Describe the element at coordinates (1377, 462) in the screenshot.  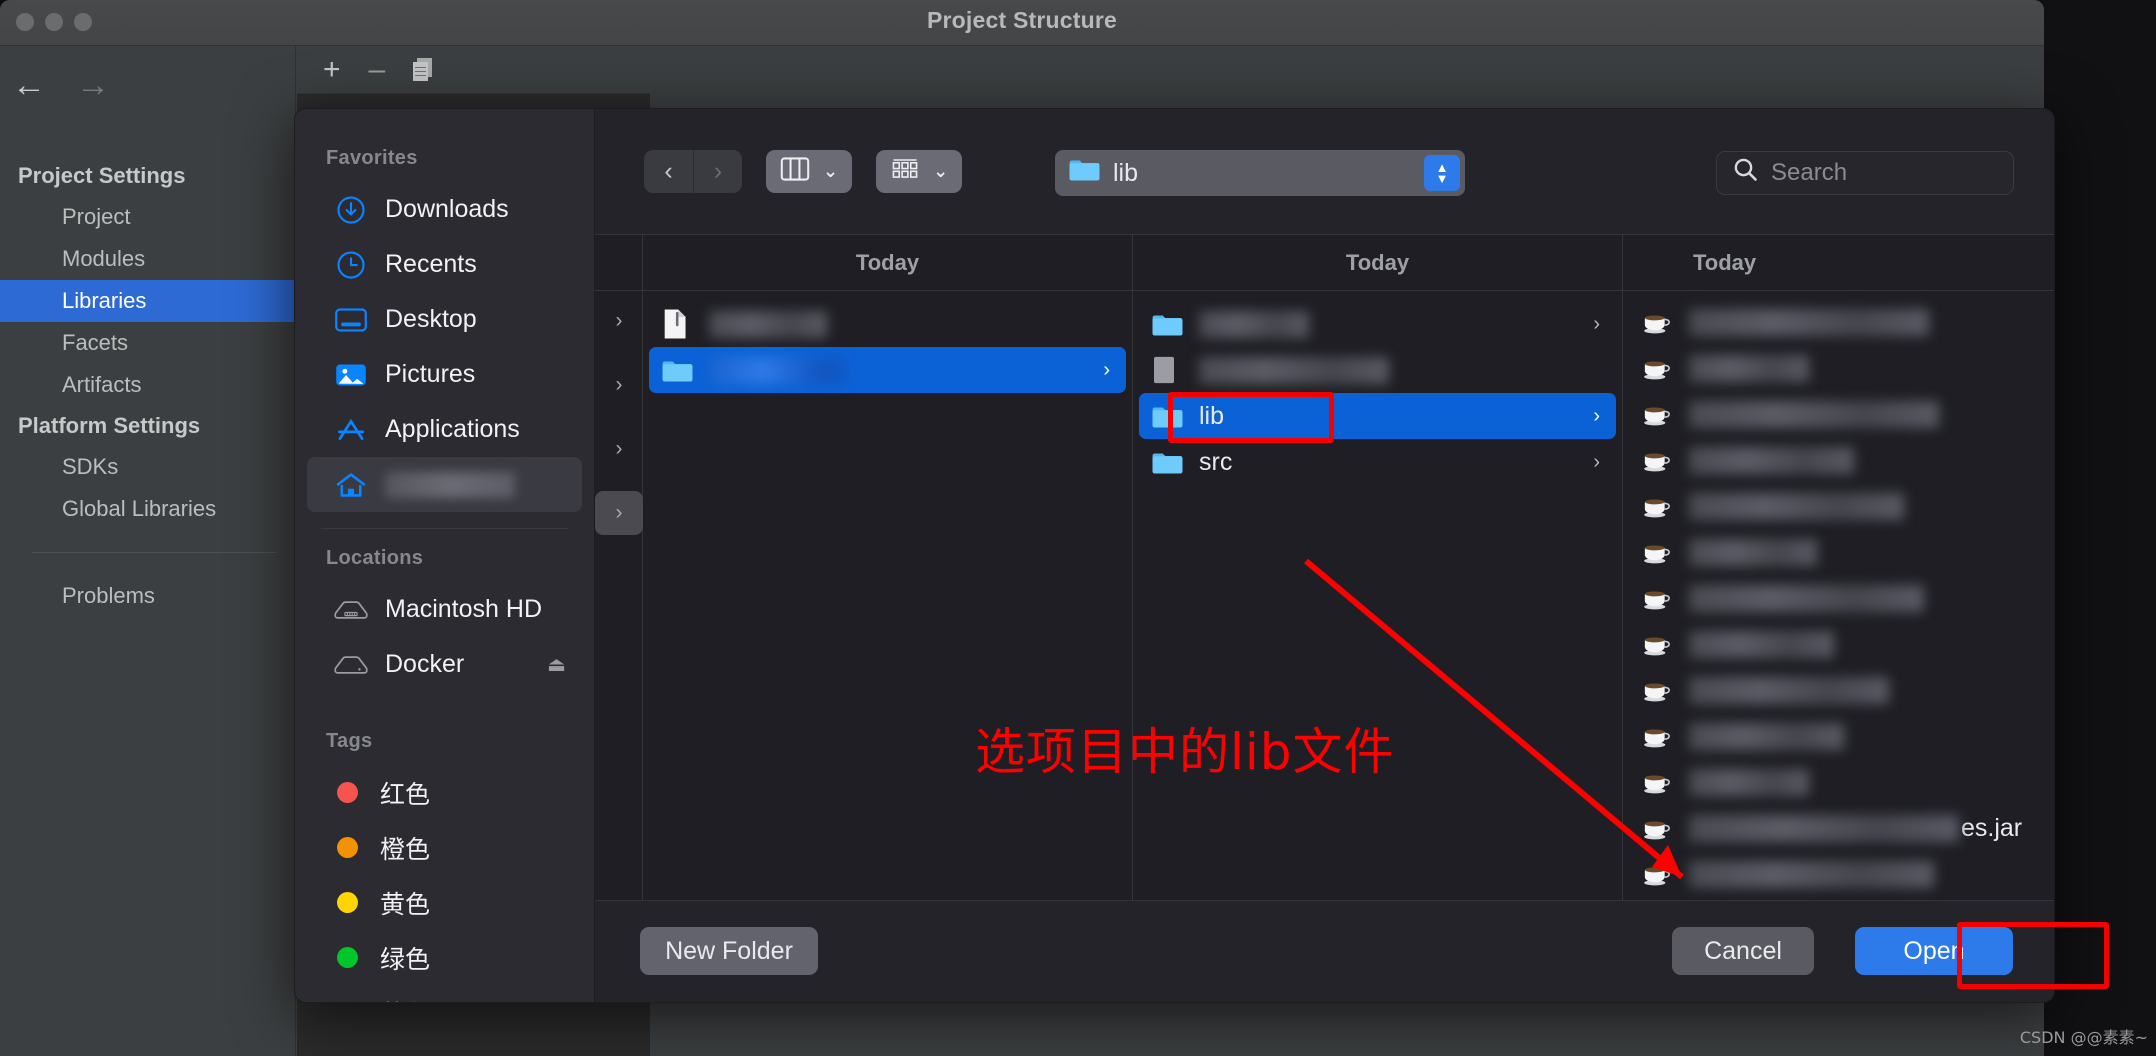
I see `file-row-src: src ›` at that location.